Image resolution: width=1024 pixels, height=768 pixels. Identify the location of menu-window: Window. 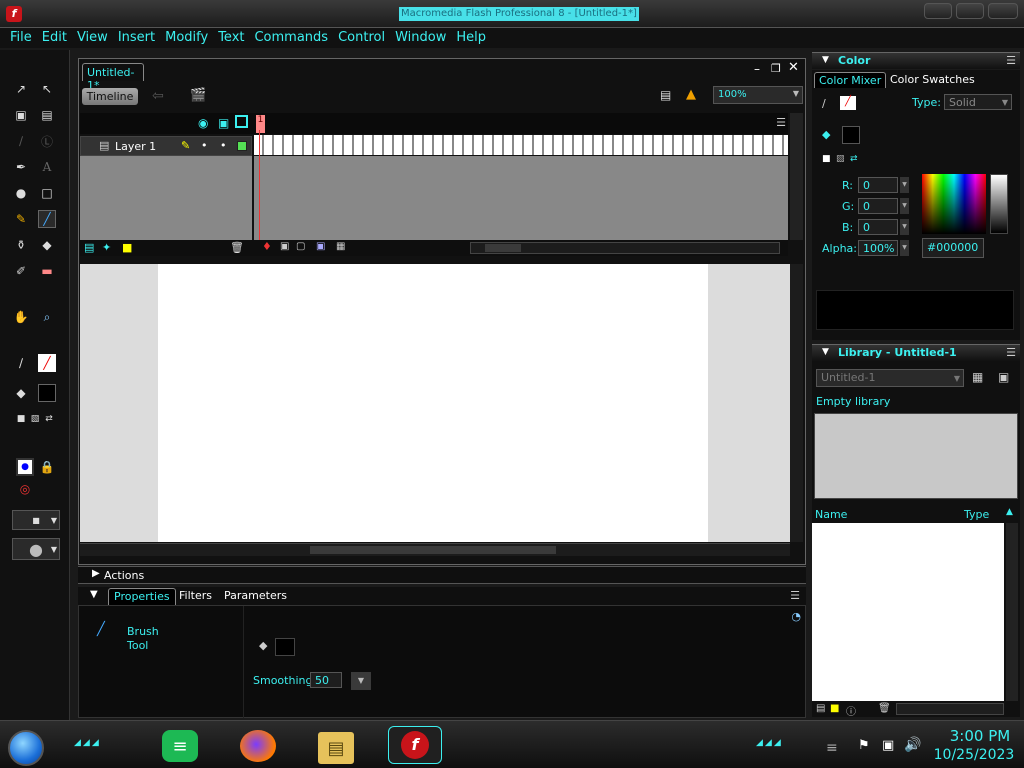
(420, 38).